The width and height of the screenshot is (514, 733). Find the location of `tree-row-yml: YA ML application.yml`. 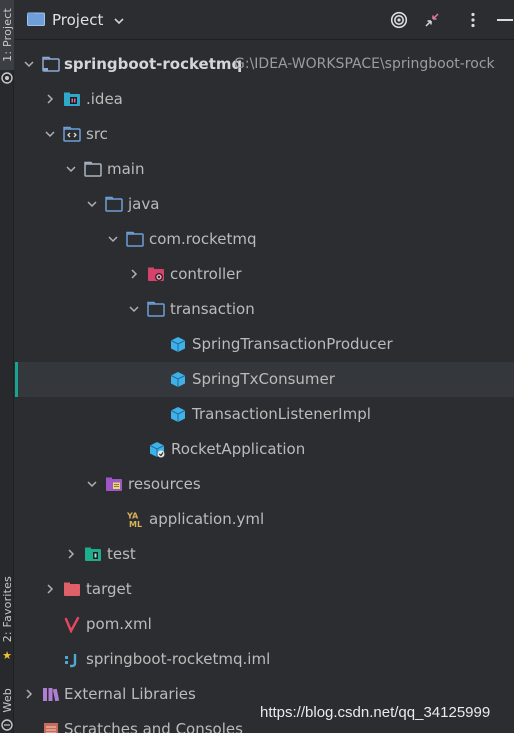

tree-row-yml: YA ML application.yml is located at coordinates (264, 519).